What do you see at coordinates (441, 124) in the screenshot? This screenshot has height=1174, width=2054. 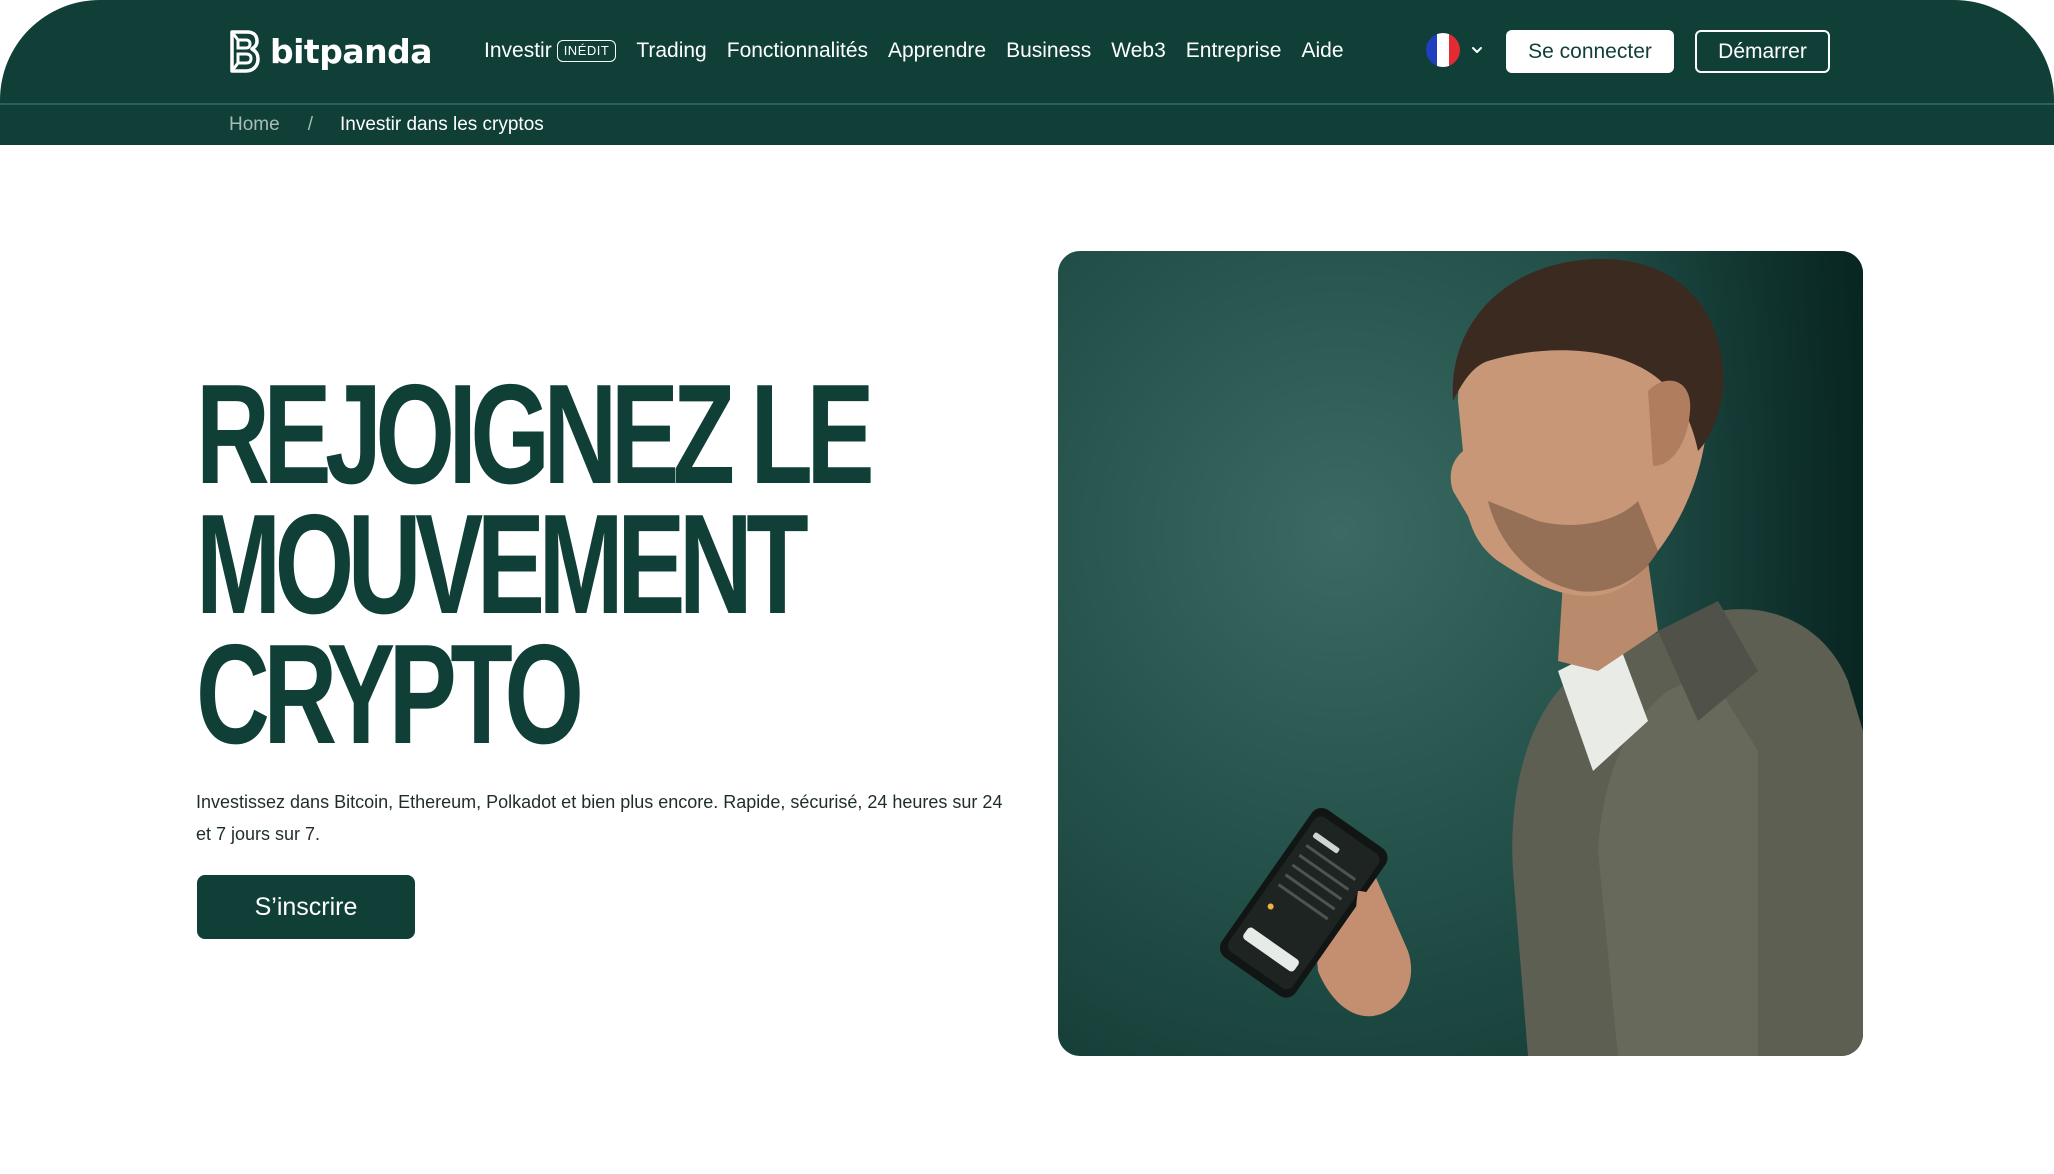 I see `breadcrumb-current: Investir dans les cryptos` at bounding box center [441, 124].